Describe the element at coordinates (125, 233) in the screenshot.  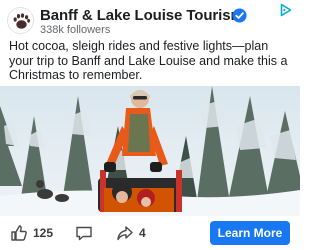
I see `share-arrow-icon` at that location.